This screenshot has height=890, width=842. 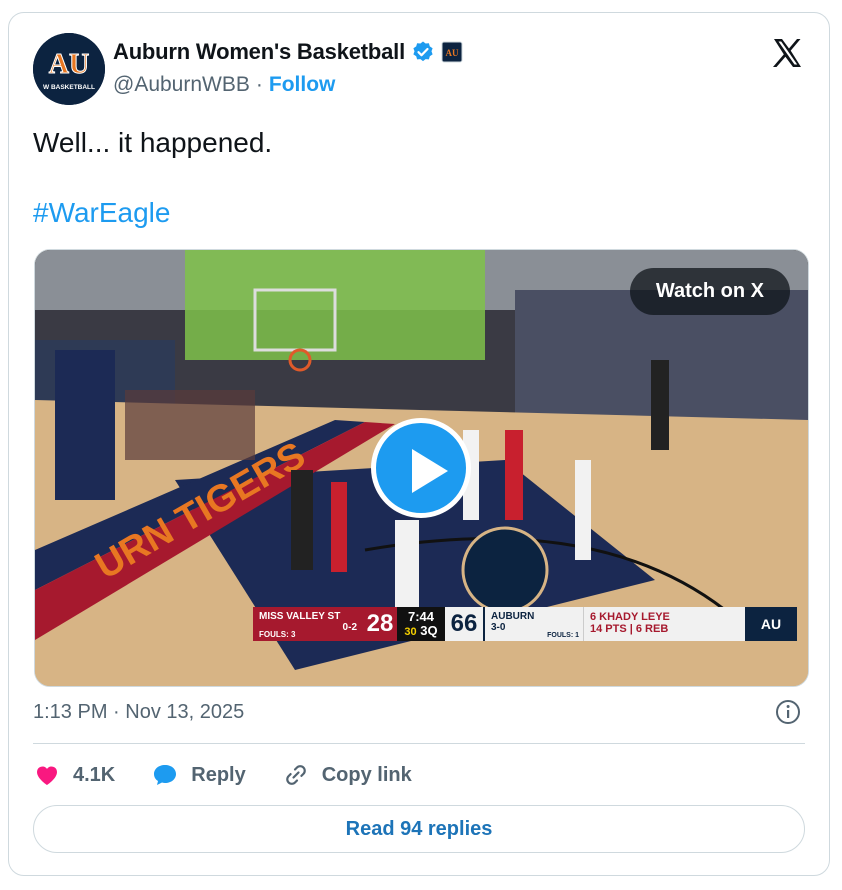 What do you see at coordinates (165, 775) in the screenshot?
I see `reply-bubble-icon` at bounding box center [165, 775].